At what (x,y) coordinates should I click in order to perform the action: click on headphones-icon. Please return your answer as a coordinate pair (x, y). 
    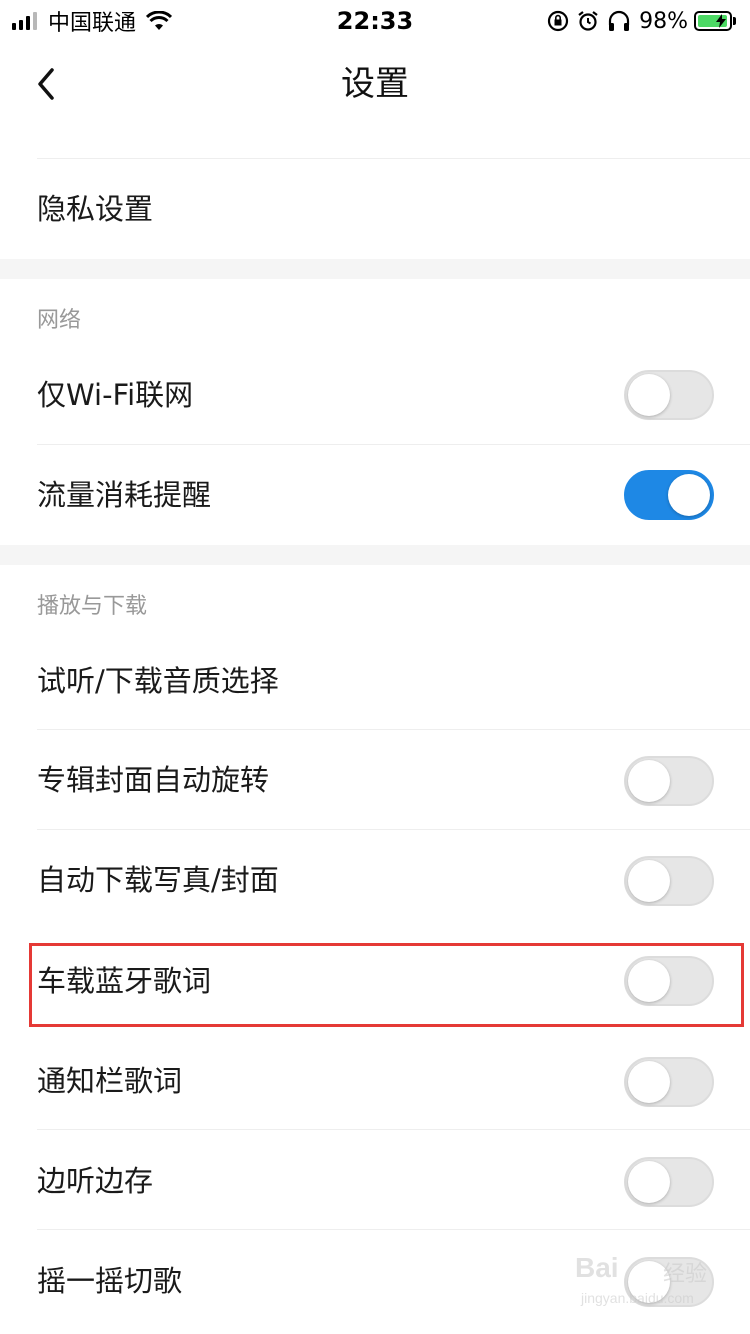
    Looking at the image, I should click on (619, 20).